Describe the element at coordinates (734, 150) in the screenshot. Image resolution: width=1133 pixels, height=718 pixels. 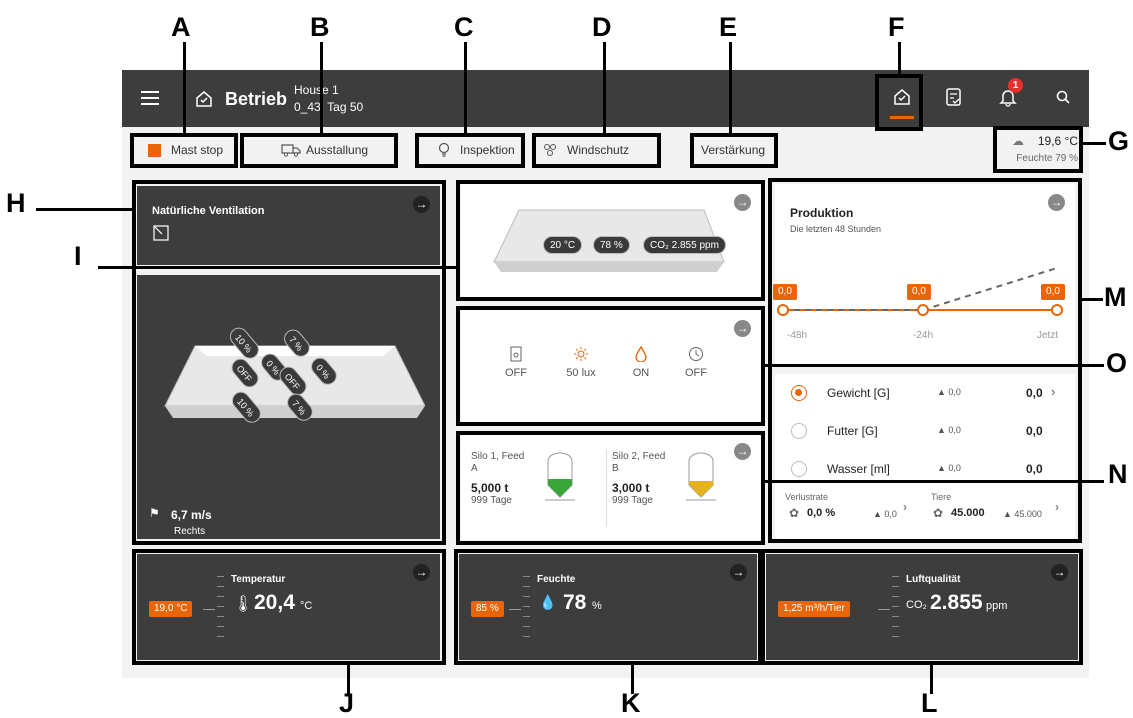
I see `highlight-frame-e` at that location.